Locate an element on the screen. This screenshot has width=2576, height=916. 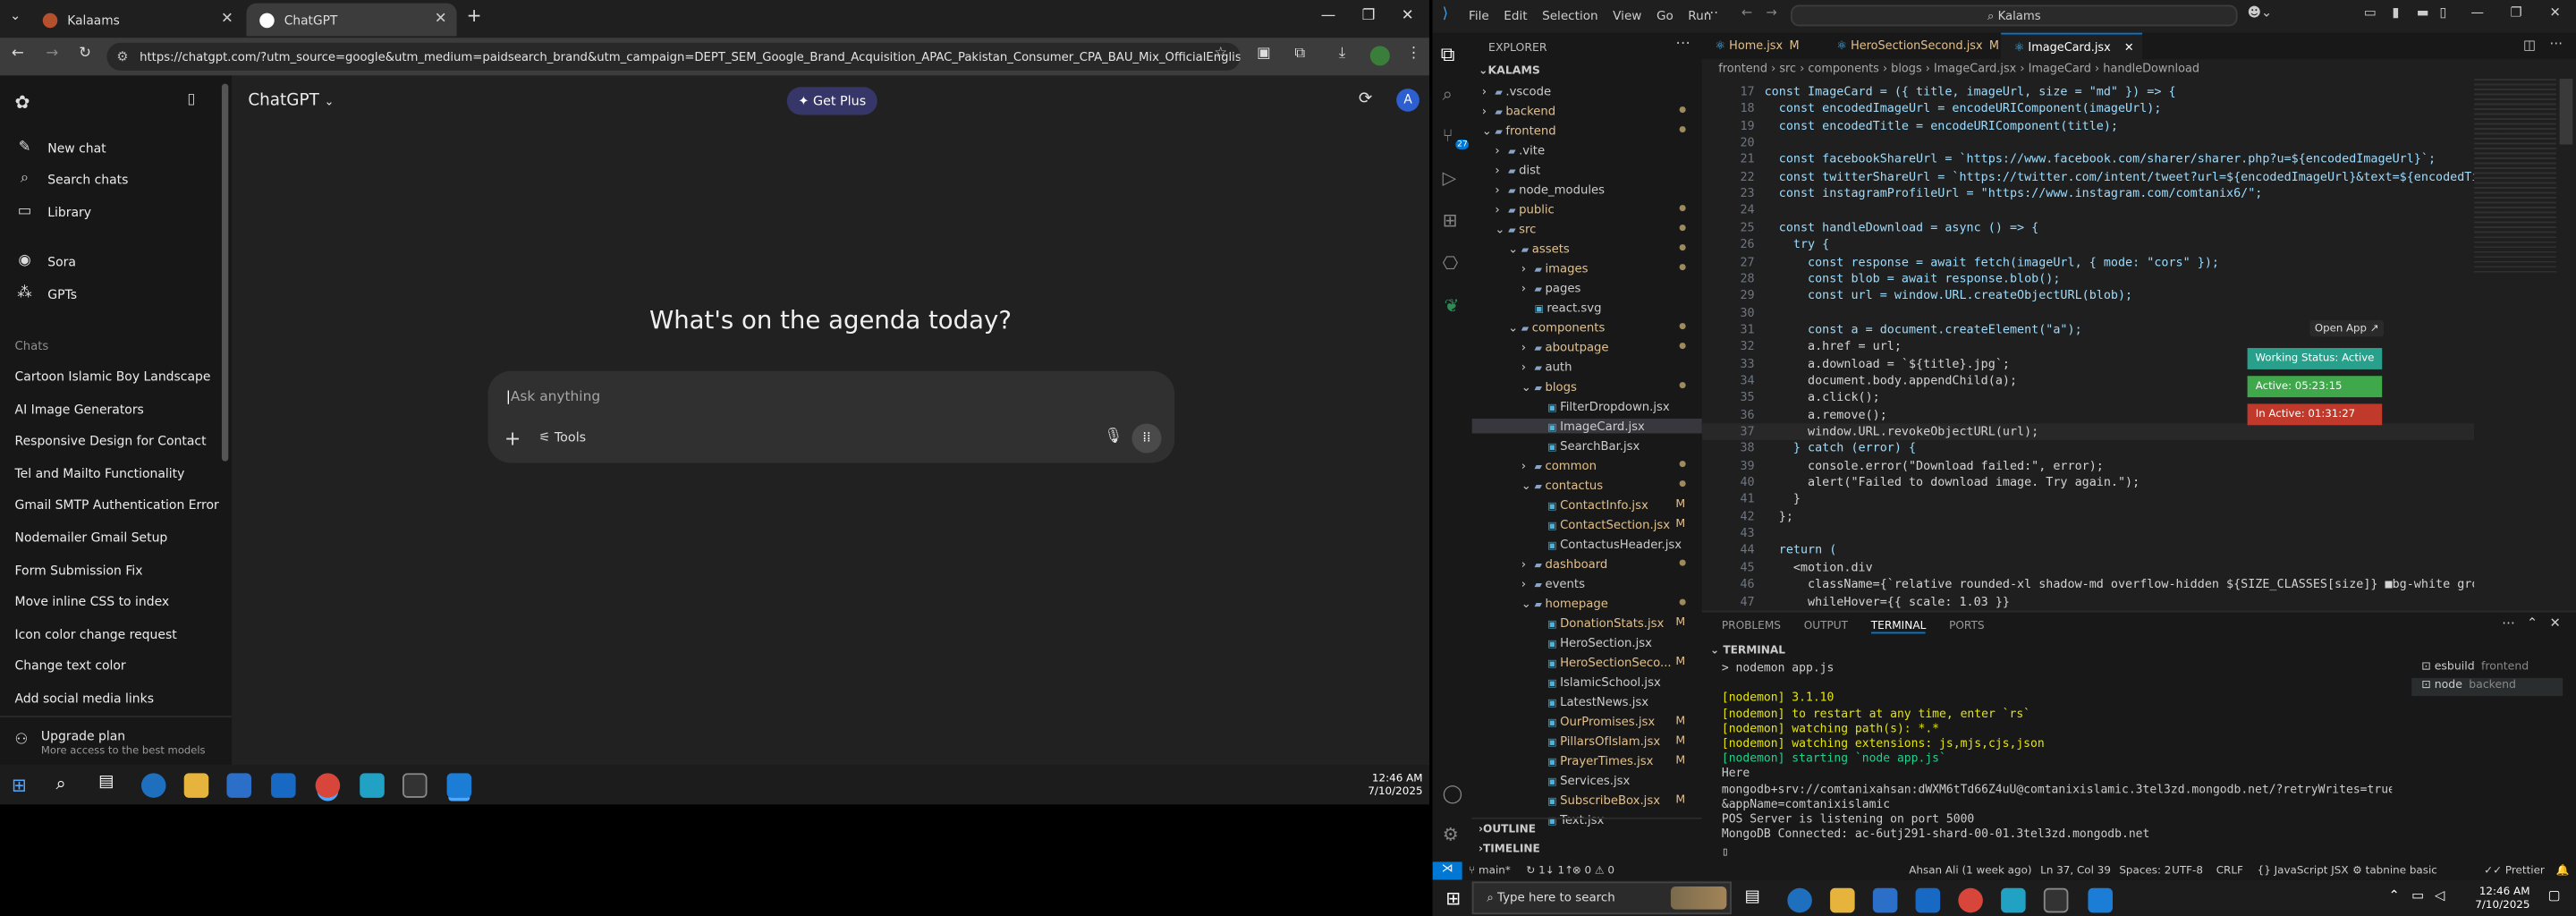
editor-tab: ⚛ ImageCard.jsx ✕ is located at coordinates (2072, 46).